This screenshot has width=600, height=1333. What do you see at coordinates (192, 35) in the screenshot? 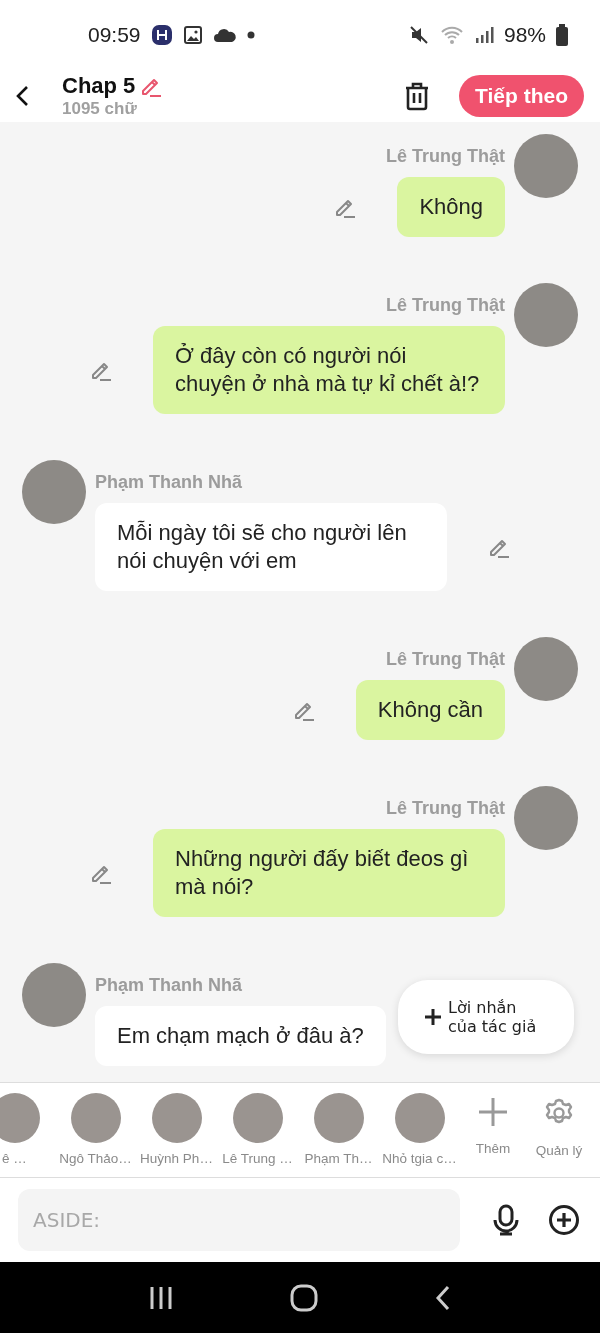
I see `image-icon` at bounding box center [192, 35].